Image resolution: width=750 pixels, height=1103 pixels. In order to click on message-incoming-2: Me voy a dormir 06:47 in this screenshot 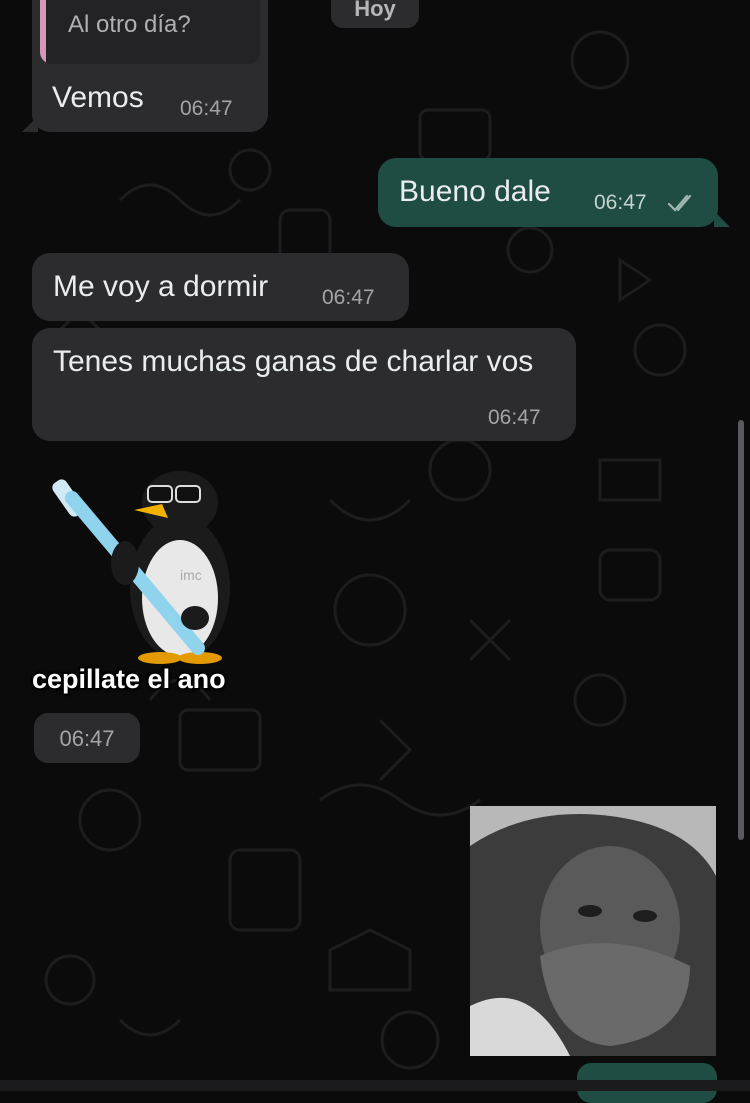, I will do `click(220, 287)`.